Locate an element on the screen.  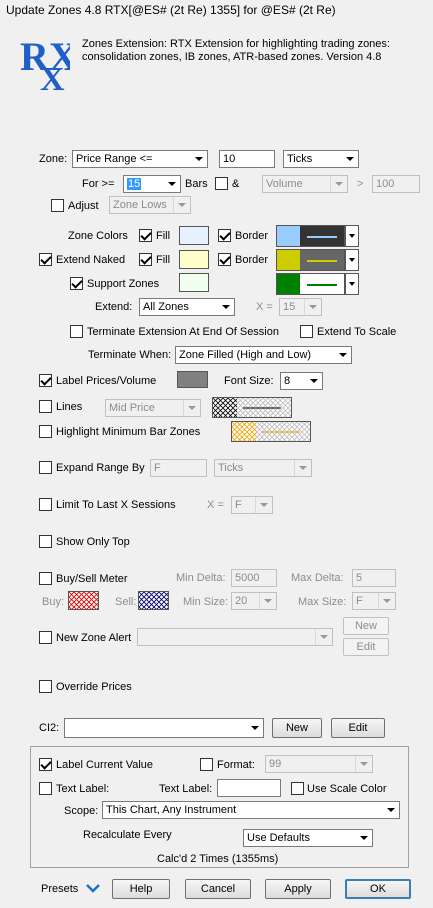
limit-sessions-checkbox is located at coordinates (45, 504).